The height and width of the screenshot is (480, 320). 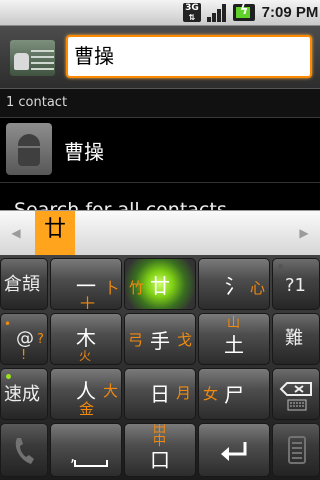 I want to click on key-sub-char: 竹, so click(x=137, y=288).